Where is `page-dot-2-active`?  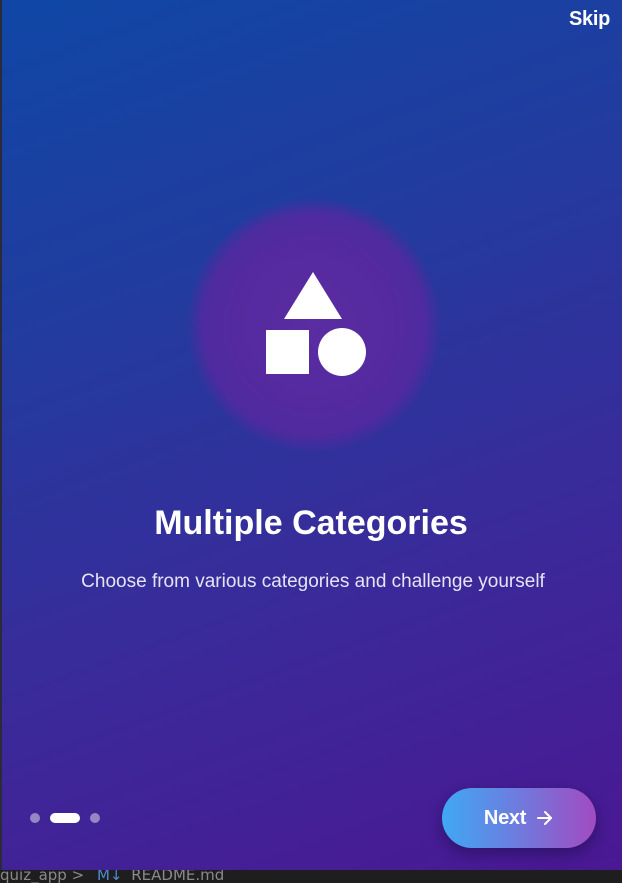 page-dot-2-active is located at coordinates (65, 818).